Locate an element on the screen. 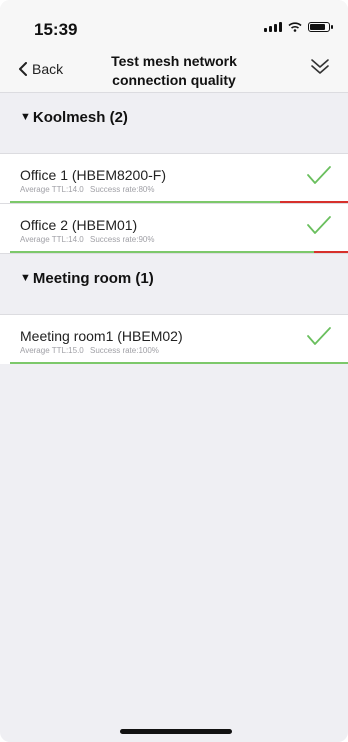 This screenshot has height=742, width=348. success-rate: Success rate:80% is located at coordinates (122, 189).